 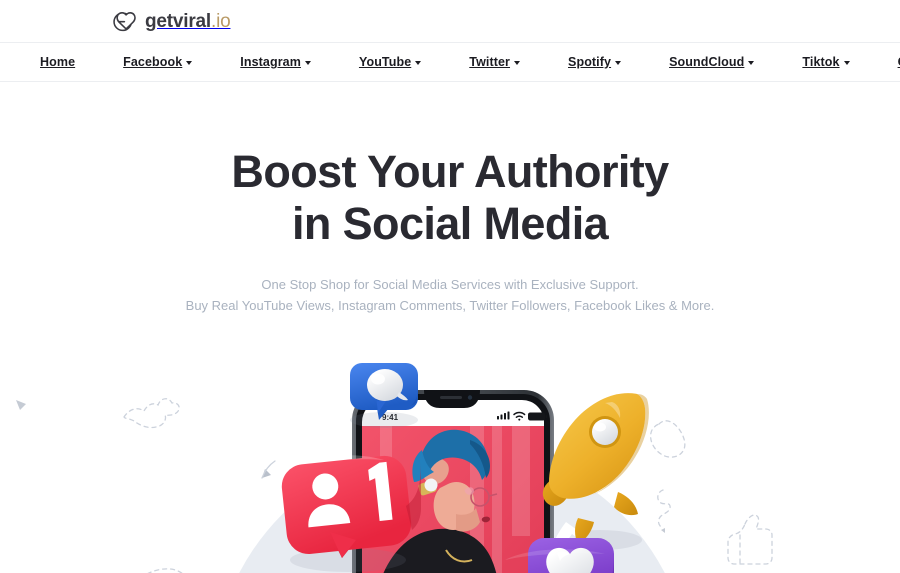 What do you see at coordinates (384, 395) in the screenshot?
I see `blue-chat-bubble-icon` at bounding box center [384, 395].